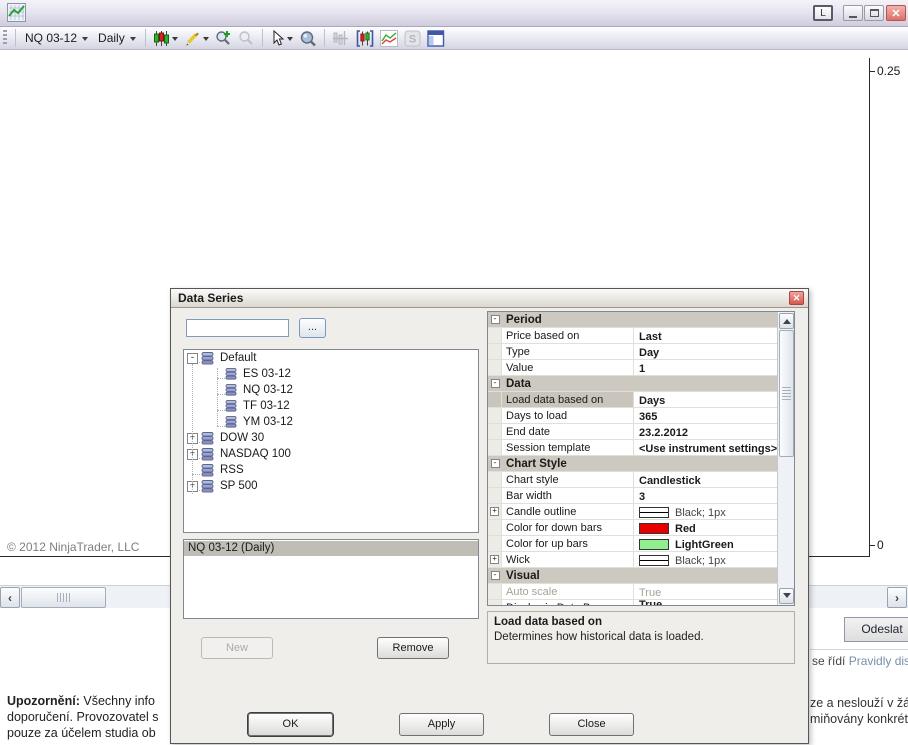 The image size is (908, 745). Describe the element at coordinates (650, 592) in the screenshot. I see `prop-value-text: True` at that location.